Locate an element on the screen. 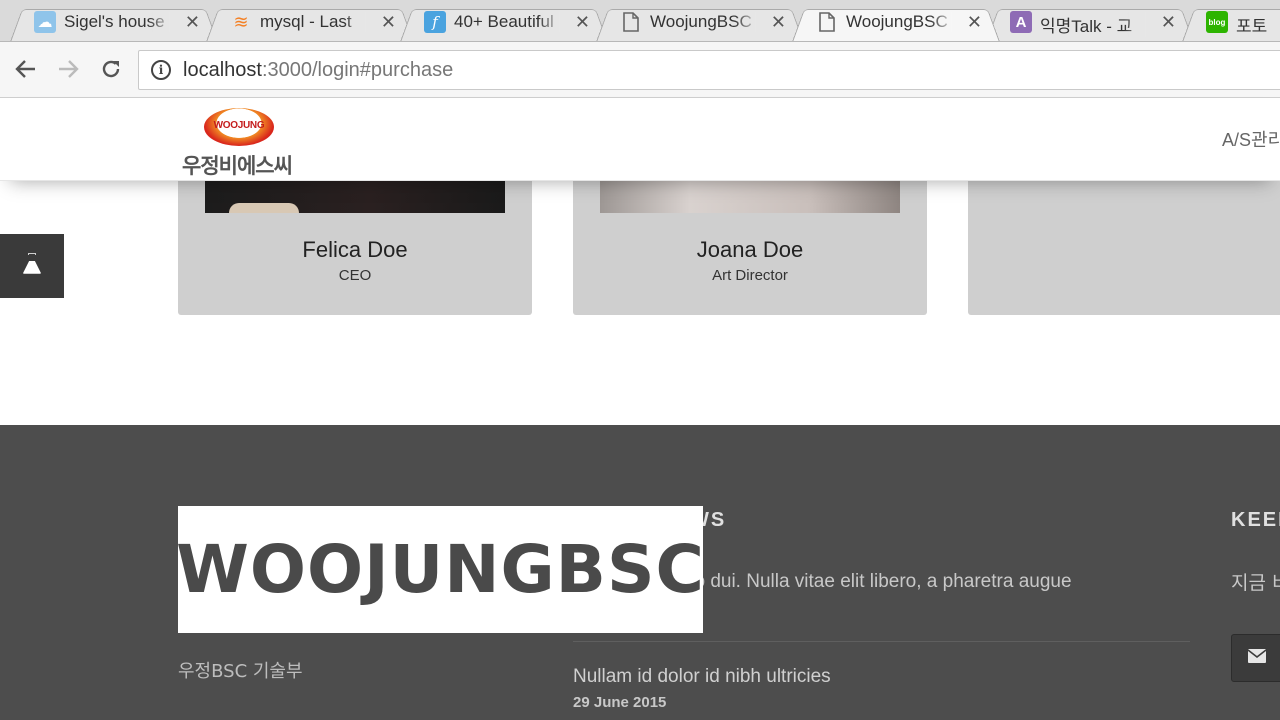  reload-icon is located at coordinates (111, 69).